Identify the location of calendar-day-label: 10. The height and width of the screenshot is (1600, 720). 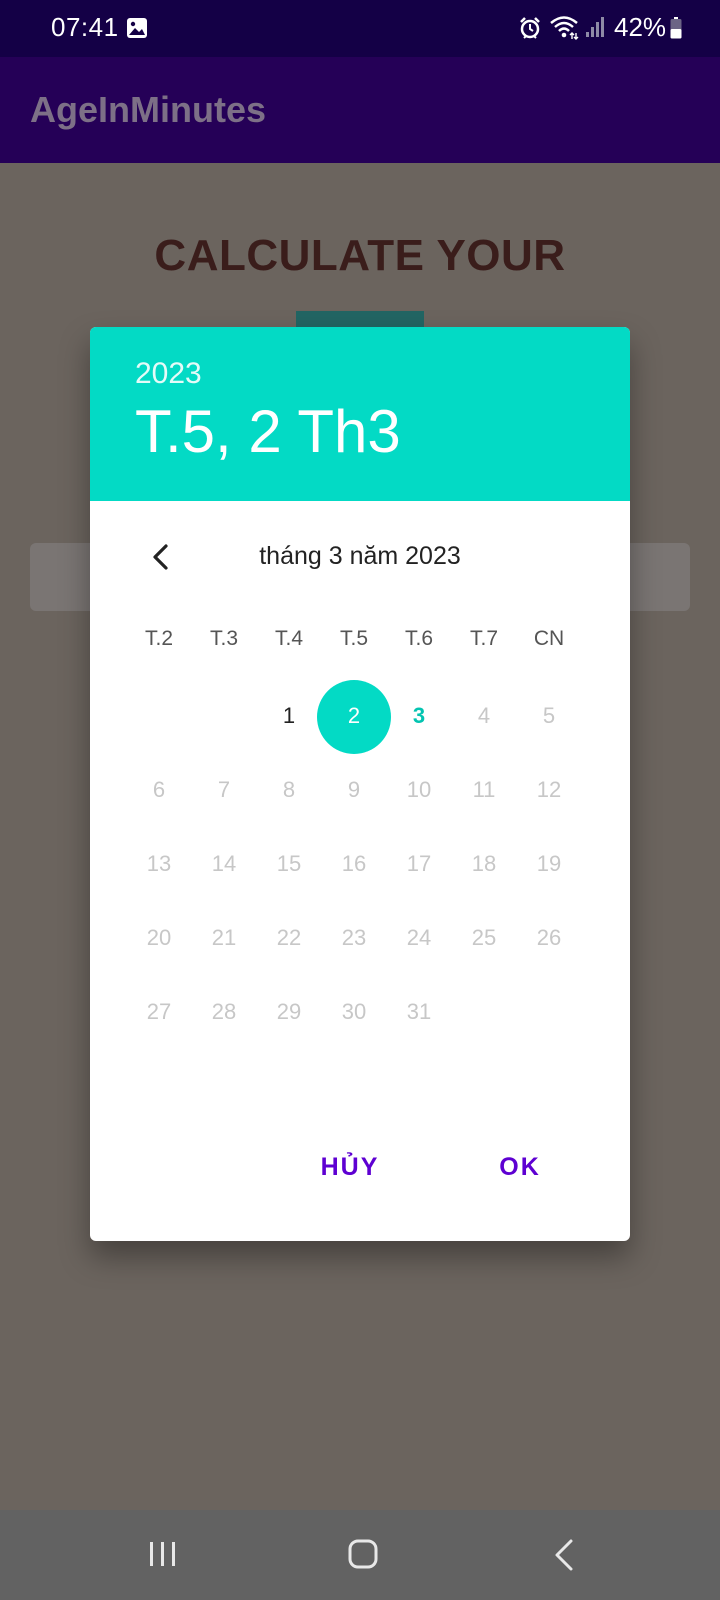
(419, 789).